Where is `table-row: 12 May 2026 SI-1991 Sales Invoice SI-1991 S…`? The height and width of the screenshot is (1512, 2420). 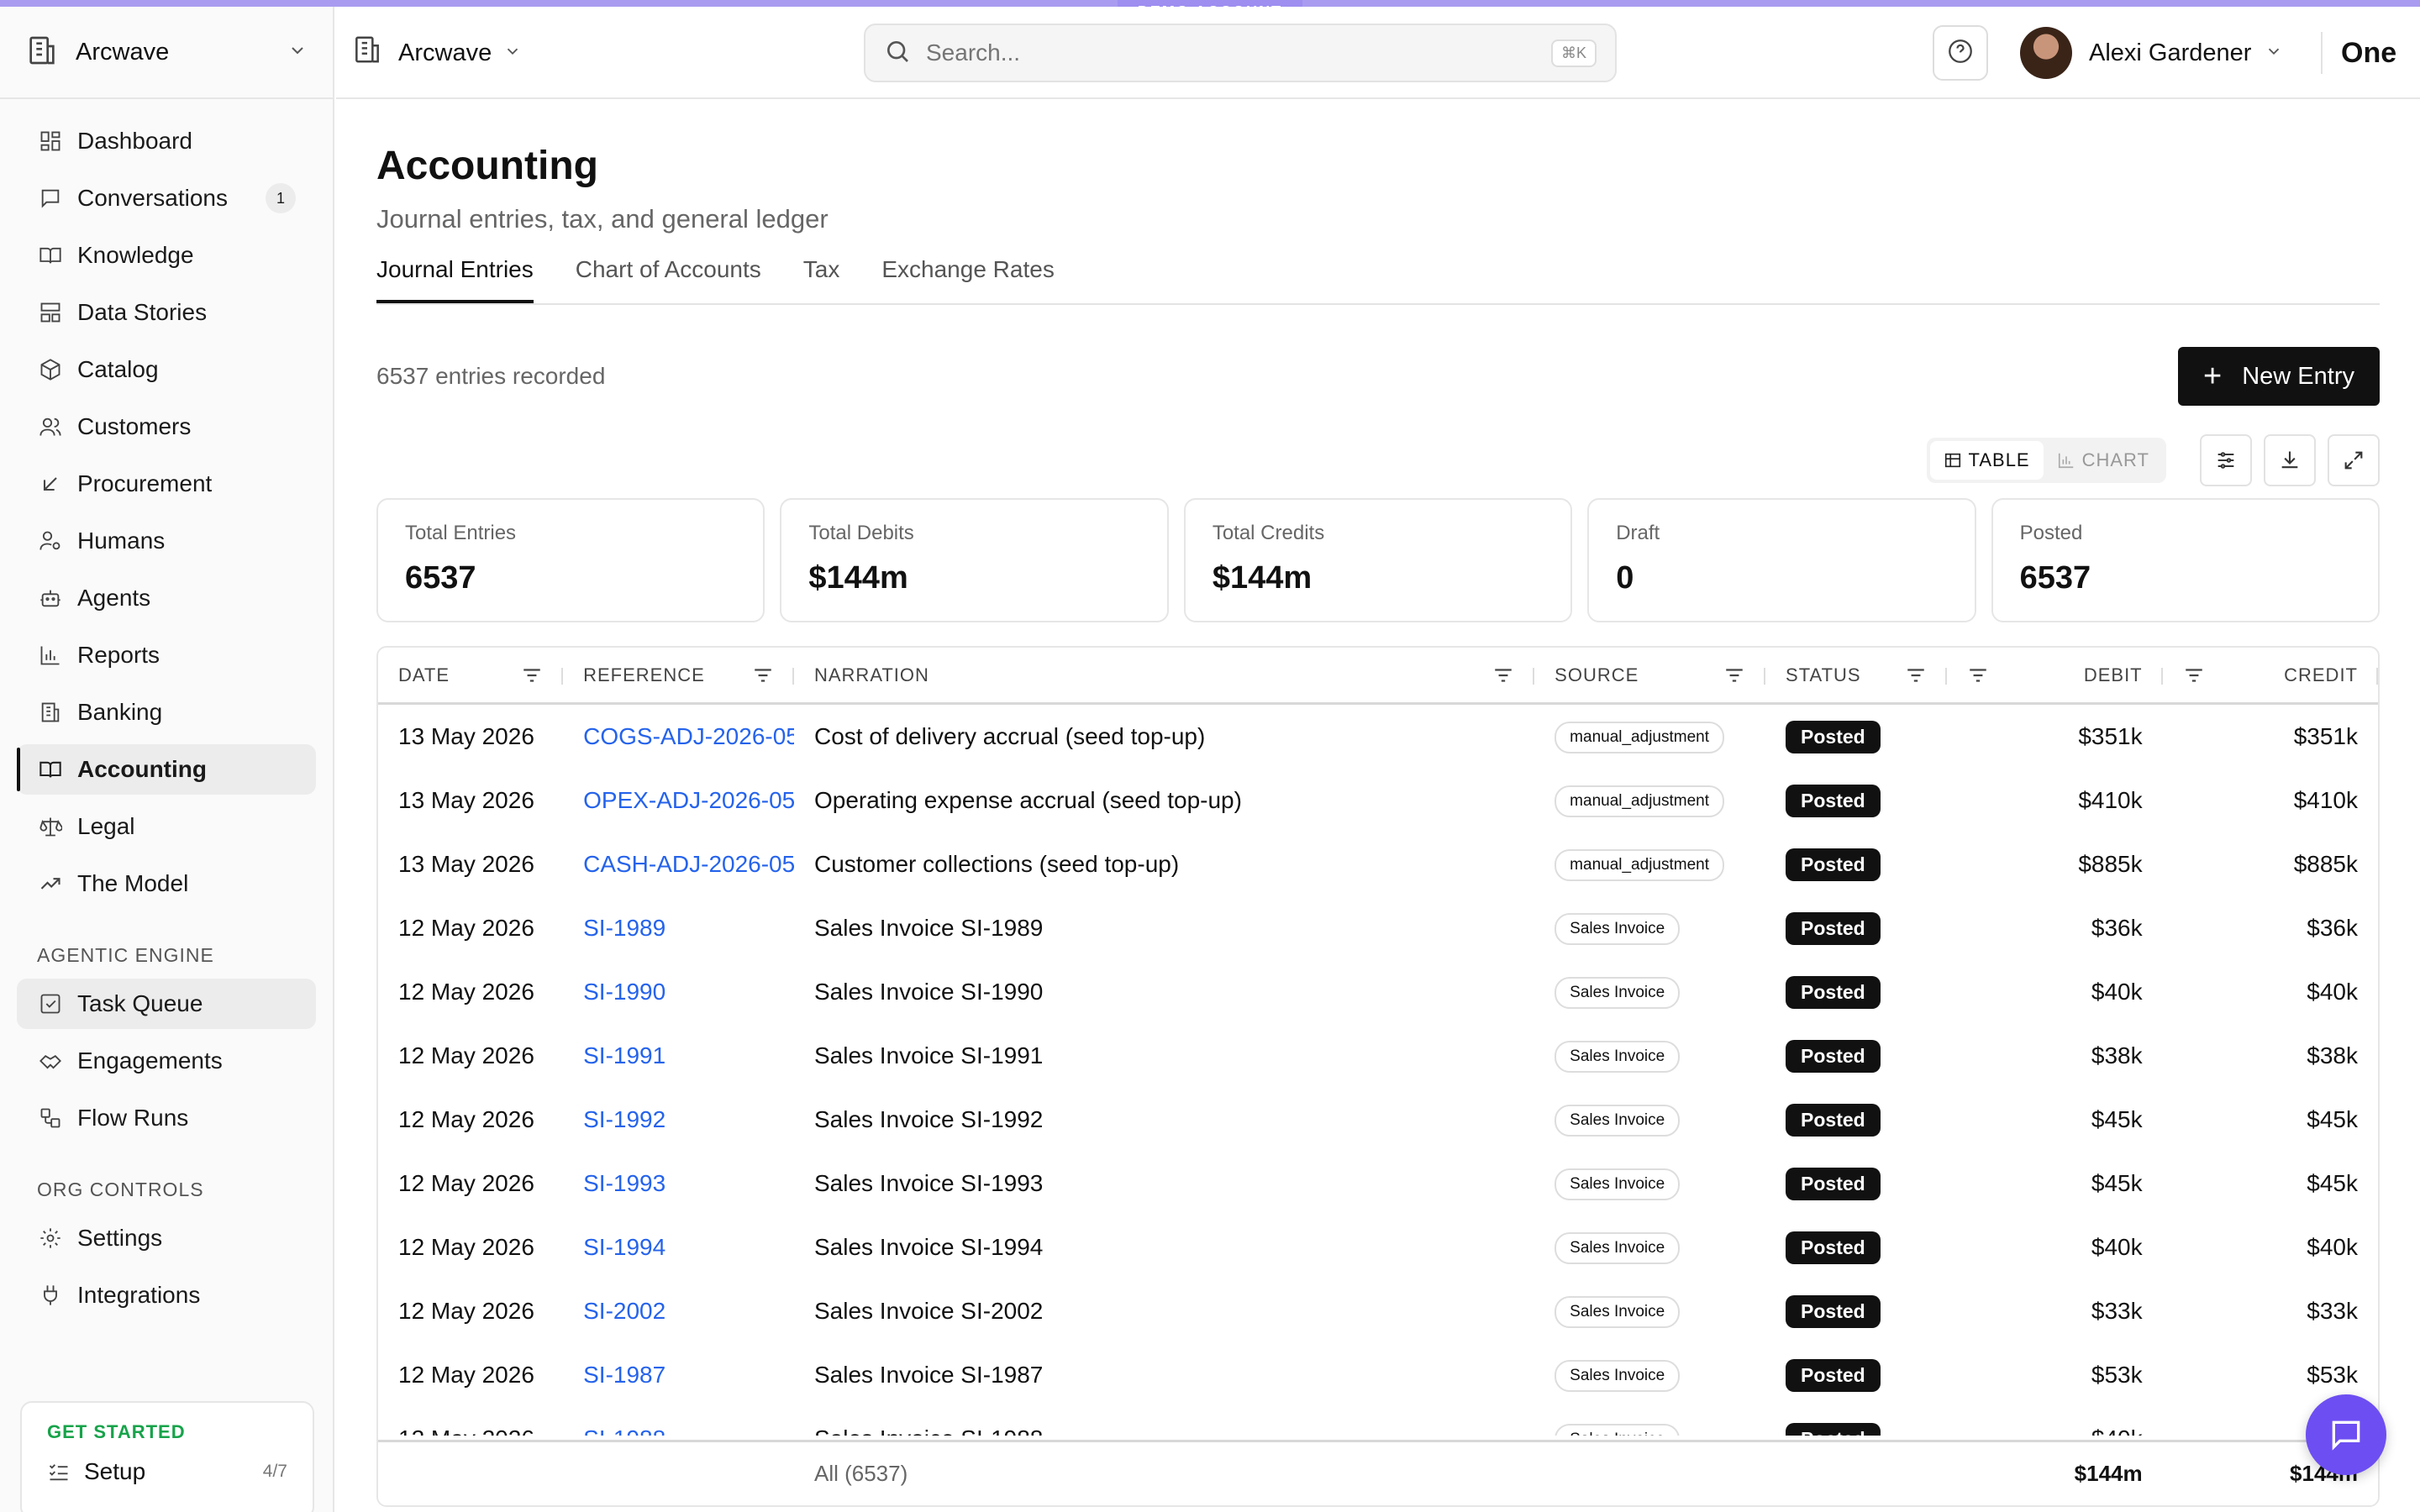
table-row: 12 May 2026 SI-1991 Sales Invoice SI-1991 S… is located at coordinates (1378, 1056).